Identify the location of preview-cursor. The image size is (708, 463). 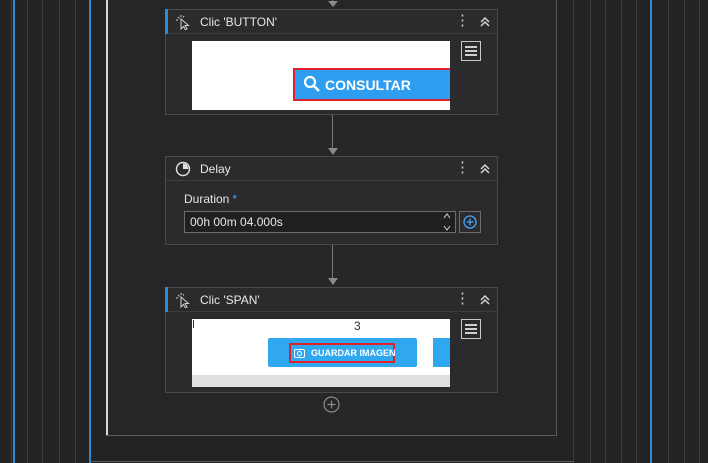
(193, 324).